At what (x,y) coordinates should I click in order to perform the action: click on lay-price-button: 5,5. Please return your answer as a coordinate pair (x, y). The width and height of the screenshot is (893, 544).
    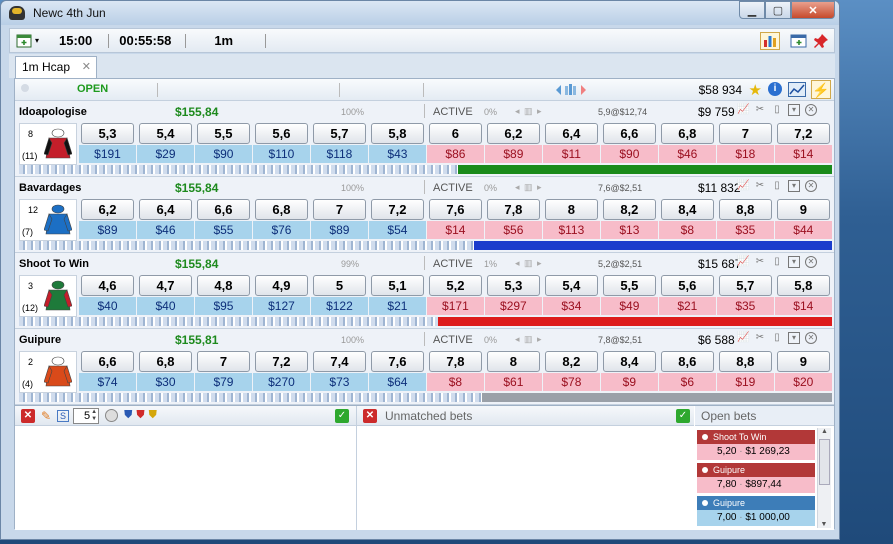
    Looking at the image, I should click on (629, 285).